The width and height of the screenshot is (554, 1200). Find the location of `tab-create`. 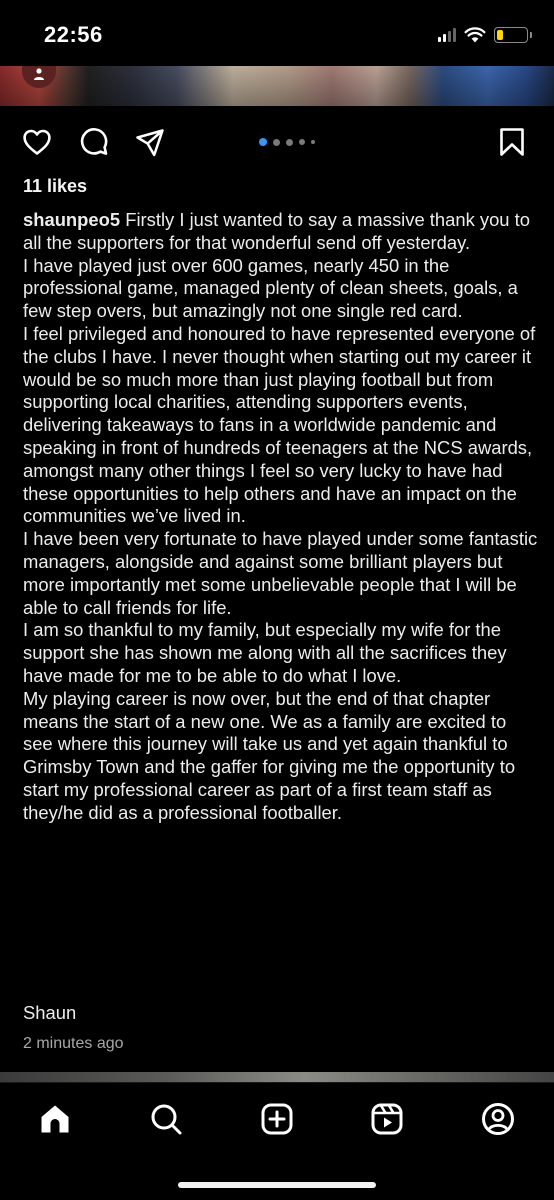

tab-create is located at coordinates (277, 1119).